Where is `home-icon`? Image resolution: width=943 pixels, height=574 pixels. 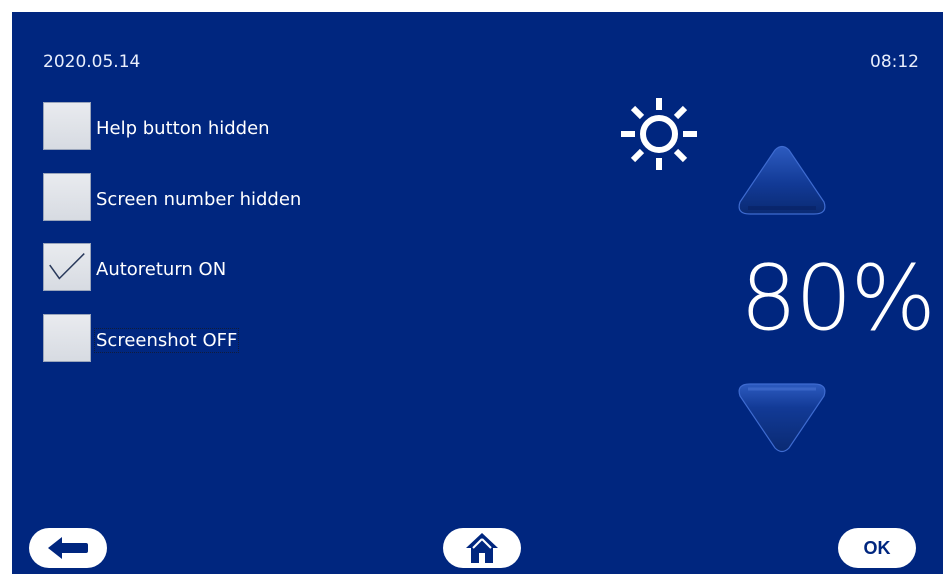
home-icon is located at coordinates (482, 548).